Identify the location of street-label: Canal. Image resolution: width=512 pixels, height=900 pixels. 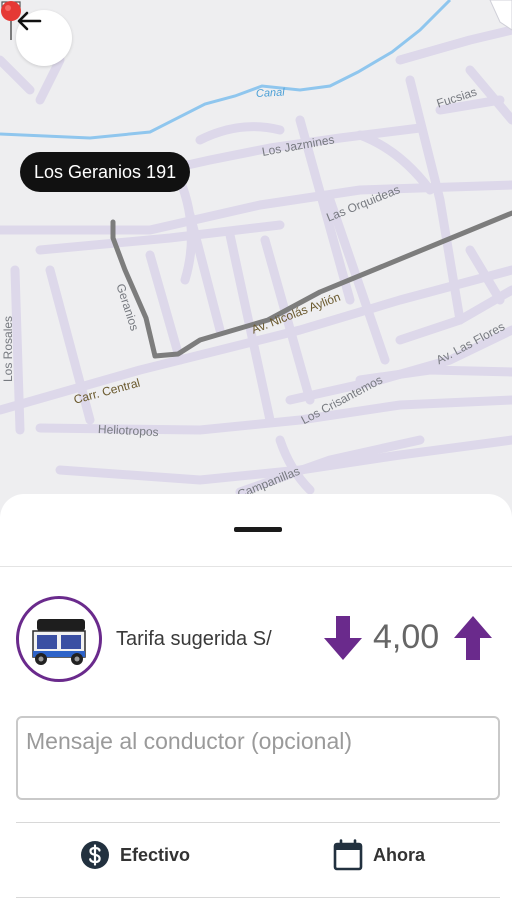
(270, 93).